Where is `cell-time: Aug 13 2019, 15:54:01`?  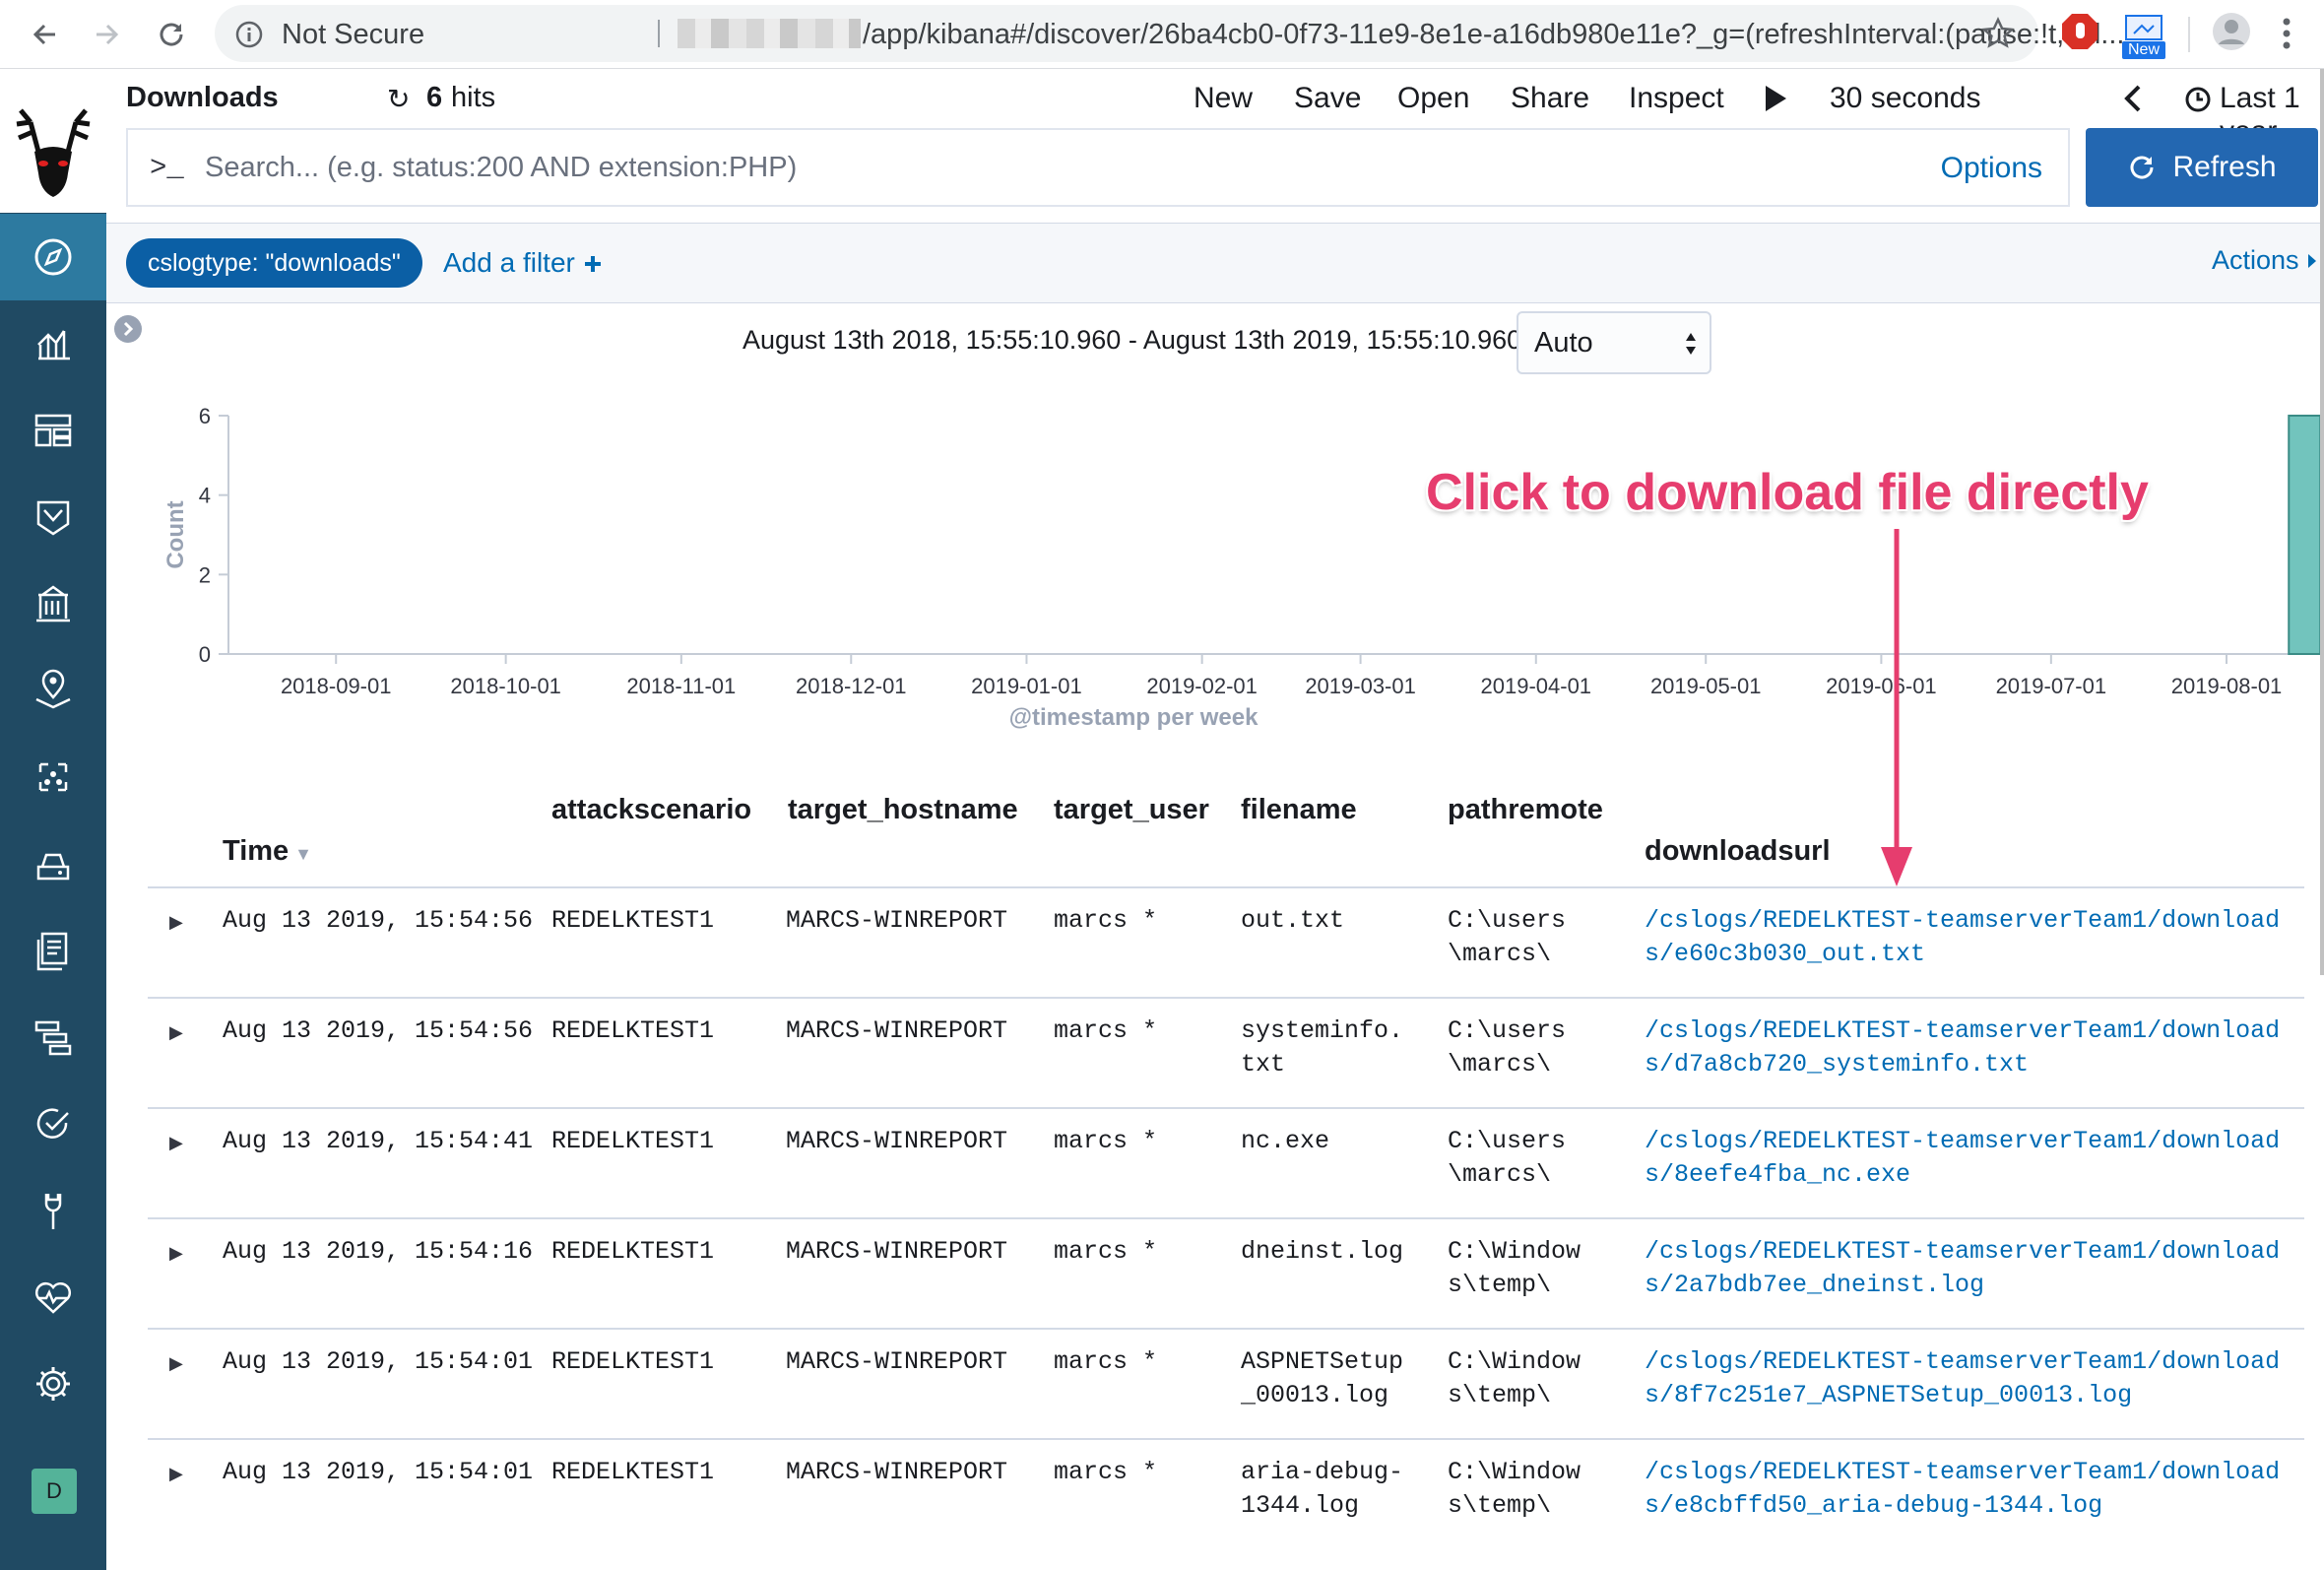 cell-time: Aug 13 2019, 15:54:01 is located at coordinates (379, 1472).